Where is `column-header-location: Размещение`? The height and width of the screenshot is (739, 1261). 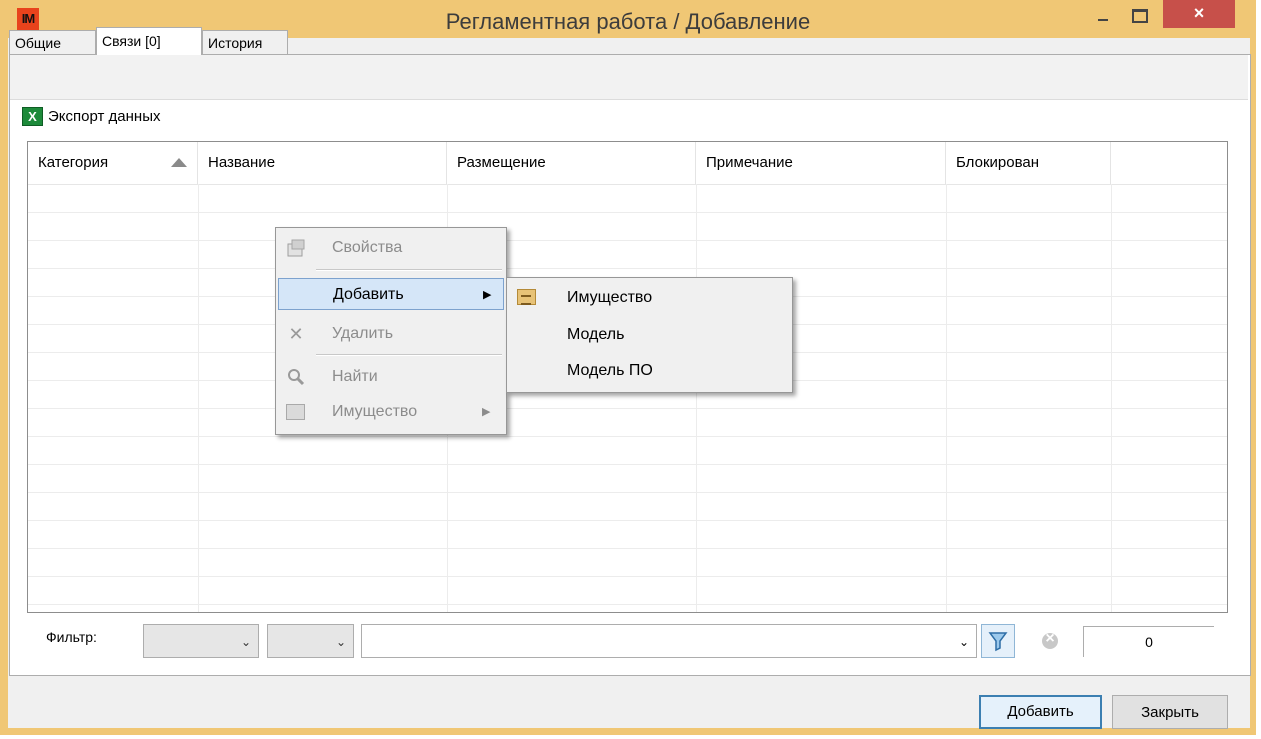
column-header-location: Размещение is located at coordinates (571, 163).